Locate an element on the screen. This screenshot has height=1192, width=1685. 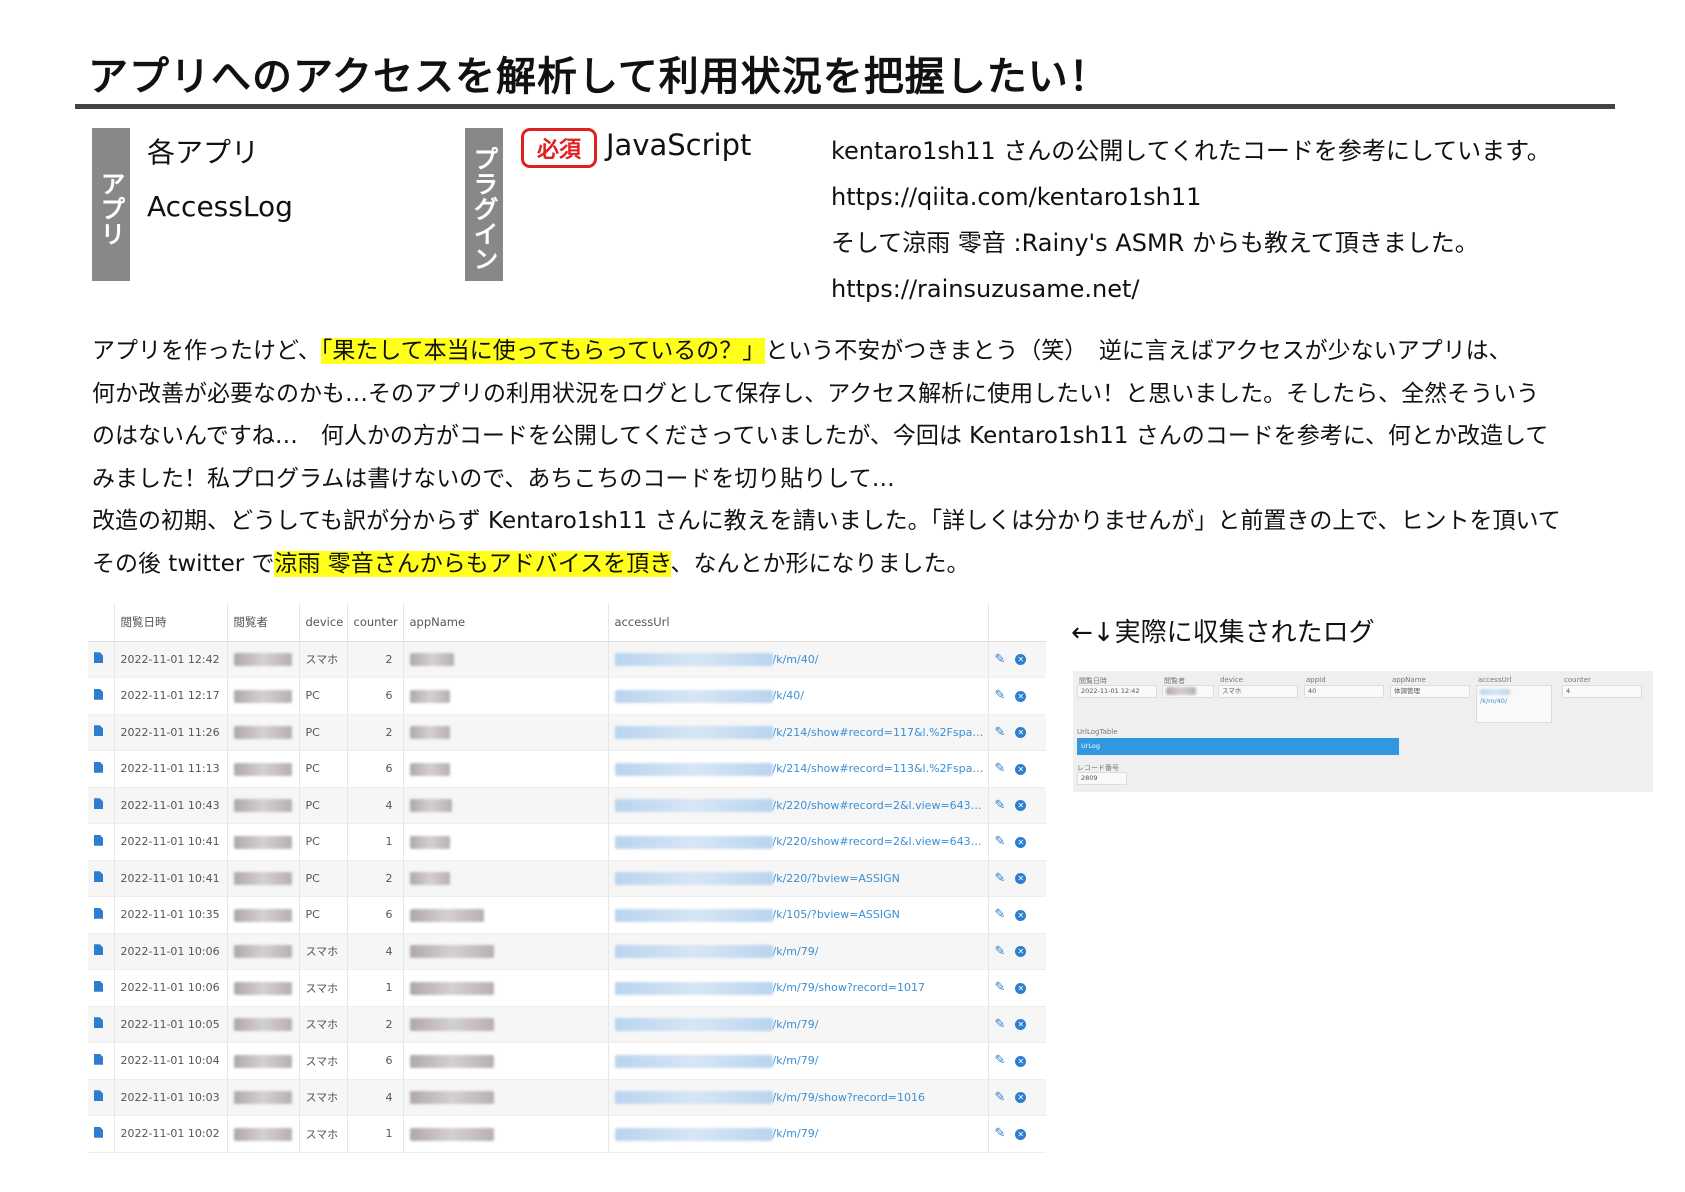
header-accessurl: accessUrl is located at coordinates (797, 622).